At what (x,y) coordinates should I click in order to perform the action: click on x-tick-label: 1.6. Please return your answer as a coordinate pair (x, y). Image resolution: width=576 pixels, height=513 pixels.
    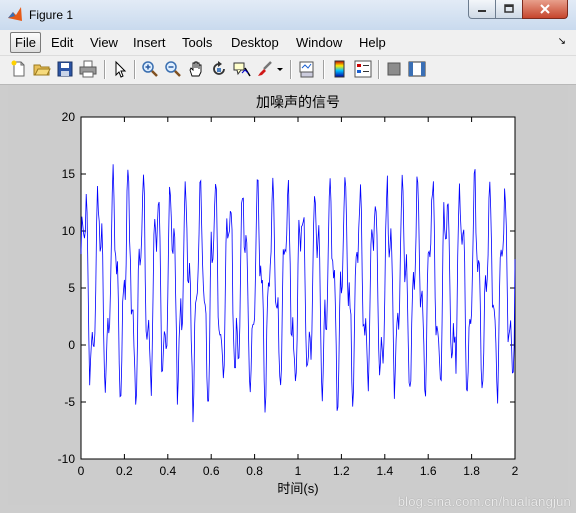
    Looking at the image, I should click on (428, 471).